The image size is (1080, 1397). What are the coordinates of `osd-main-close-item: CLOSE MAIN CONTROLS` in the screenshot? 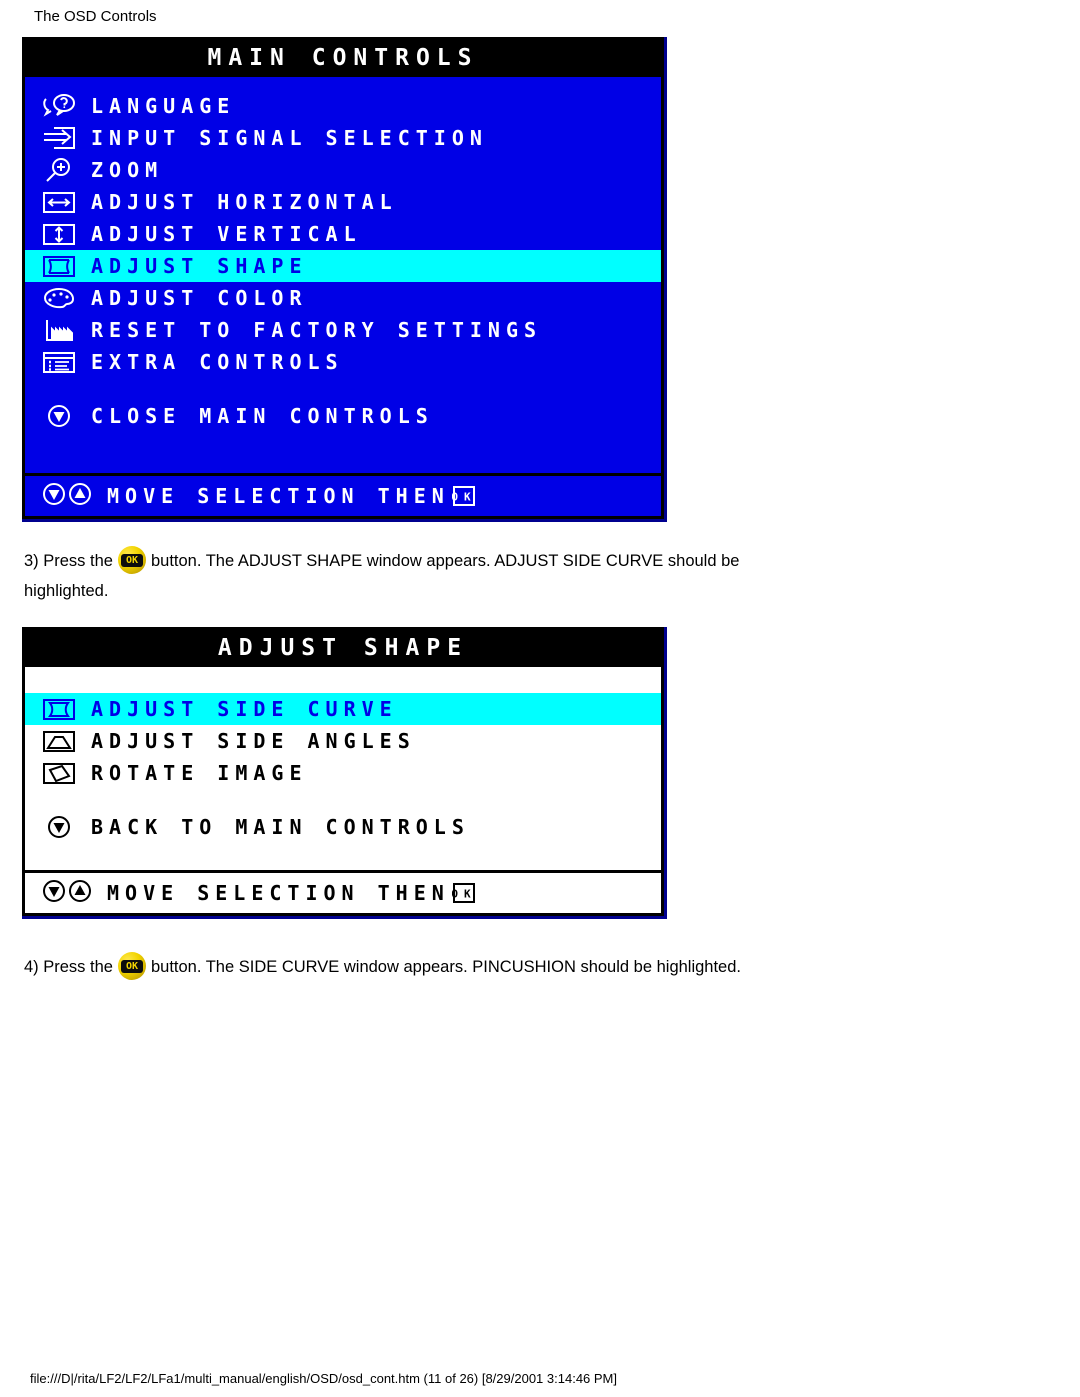 It's located at (343, 416).